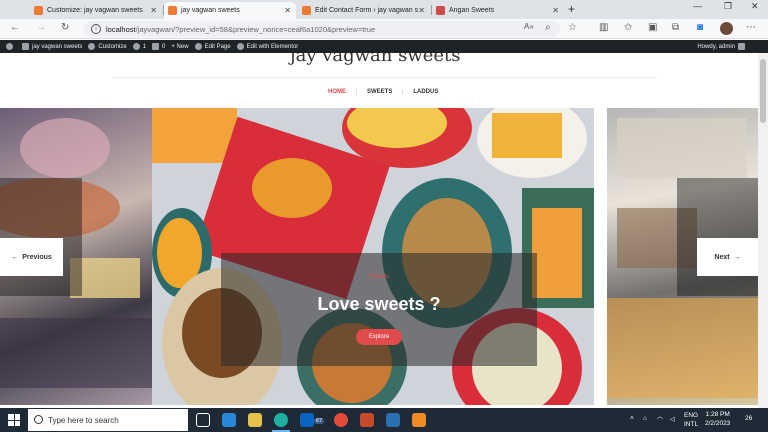 The width and height of the screenshot is (768, 432). I want to click on forward-icon: →, so click(41, 27).